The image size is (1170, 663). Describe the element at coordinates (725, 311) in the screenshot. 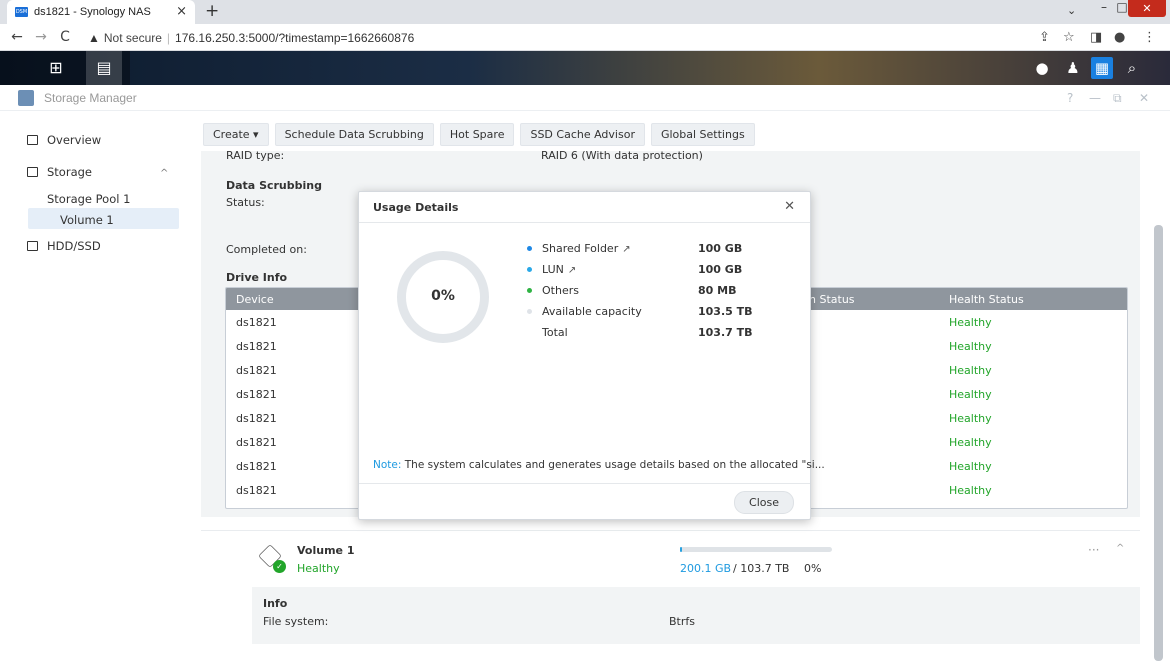

I see `legend-value: 103.5 TB` at that location.